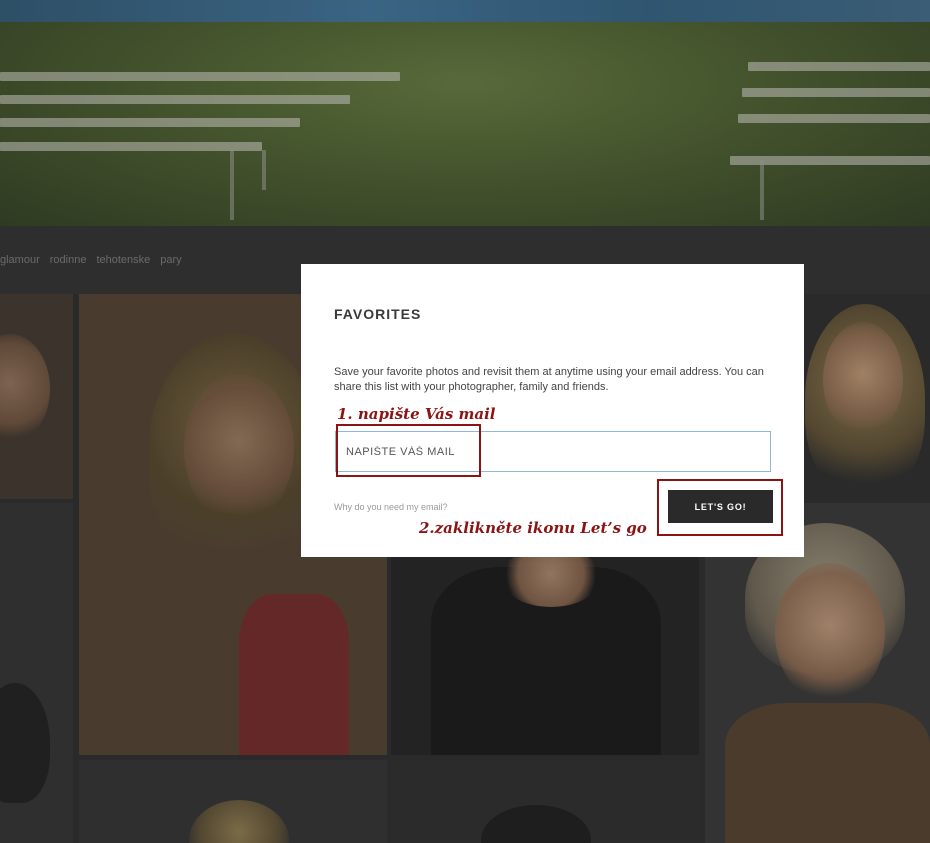 This screenshot has height=843, width=930. What do you see at coordinates (123, 260) in the screenshot?
I see `category-tehotenske: tehotenske` at bounding box center [123, 260].